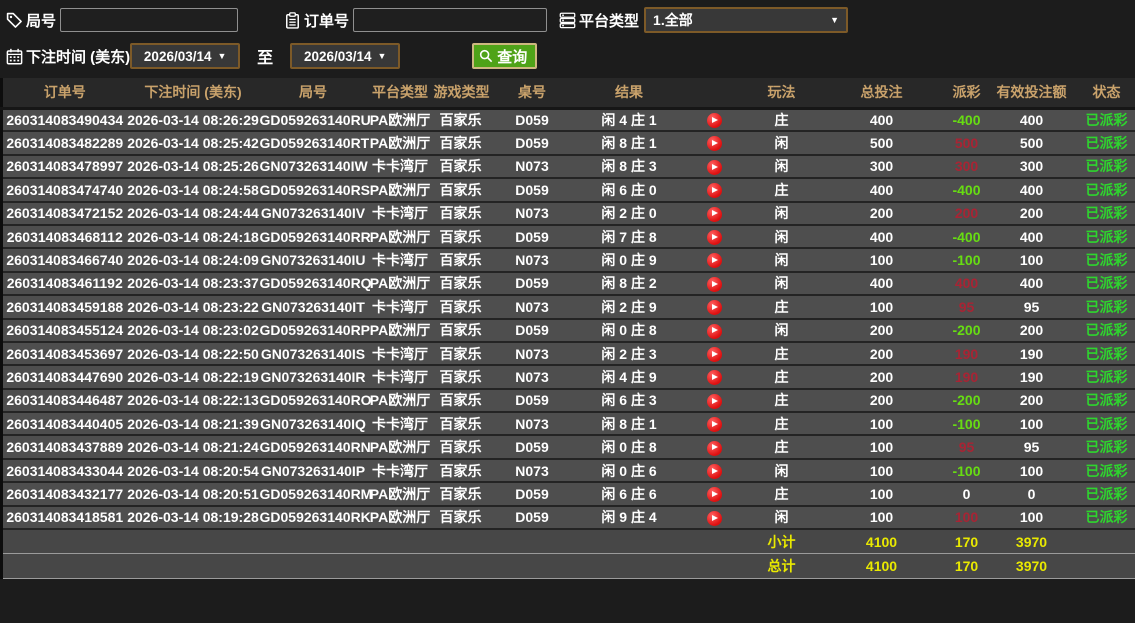 Image resolution: width=1135 pixels, height=623 pixels. Describe the element at coordinates (881, 143) in the screenshot. I see `cell-total: 500` at that location.